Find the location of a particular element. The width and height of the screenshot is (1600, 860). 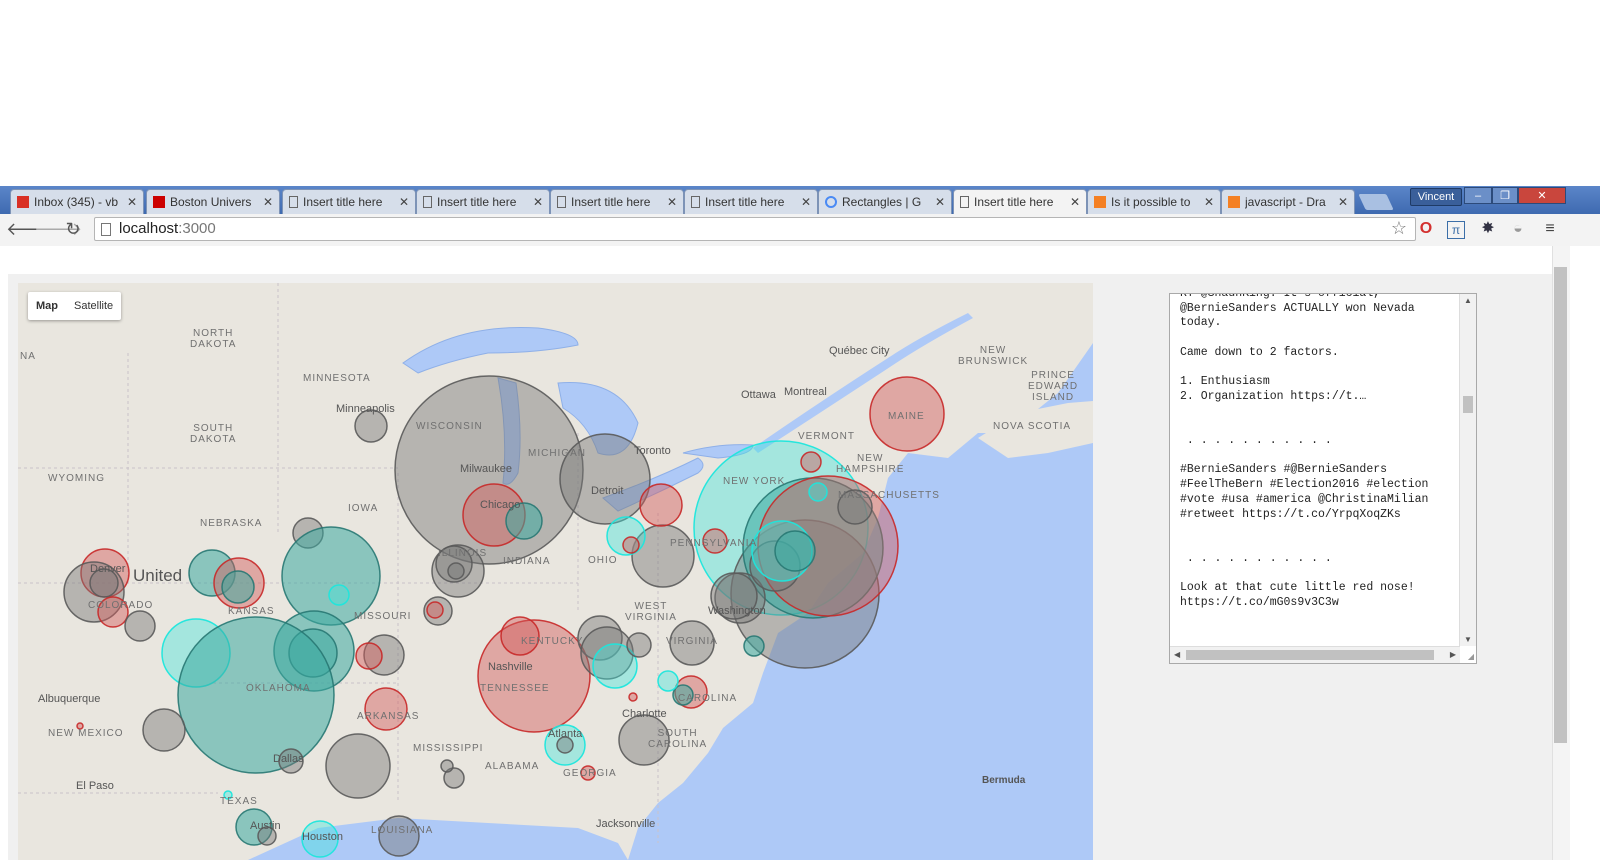

state-label-prince-edward-island: PRINCE EDWARD ISLAND is located at coordinates (1053, 386).